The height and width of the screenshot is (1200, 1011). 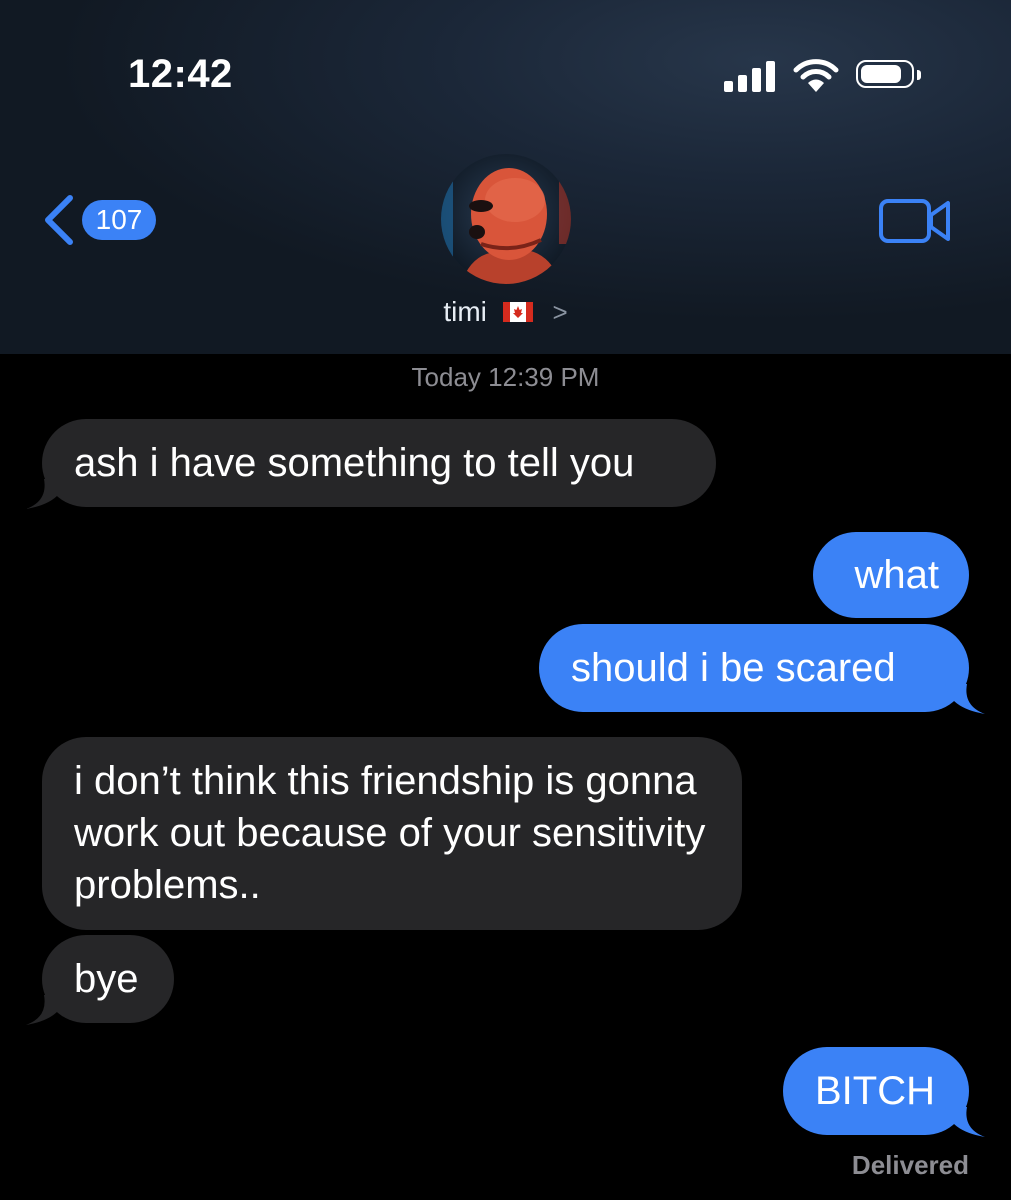 I want to click on received-message: bye, so click(x=100, y=980).